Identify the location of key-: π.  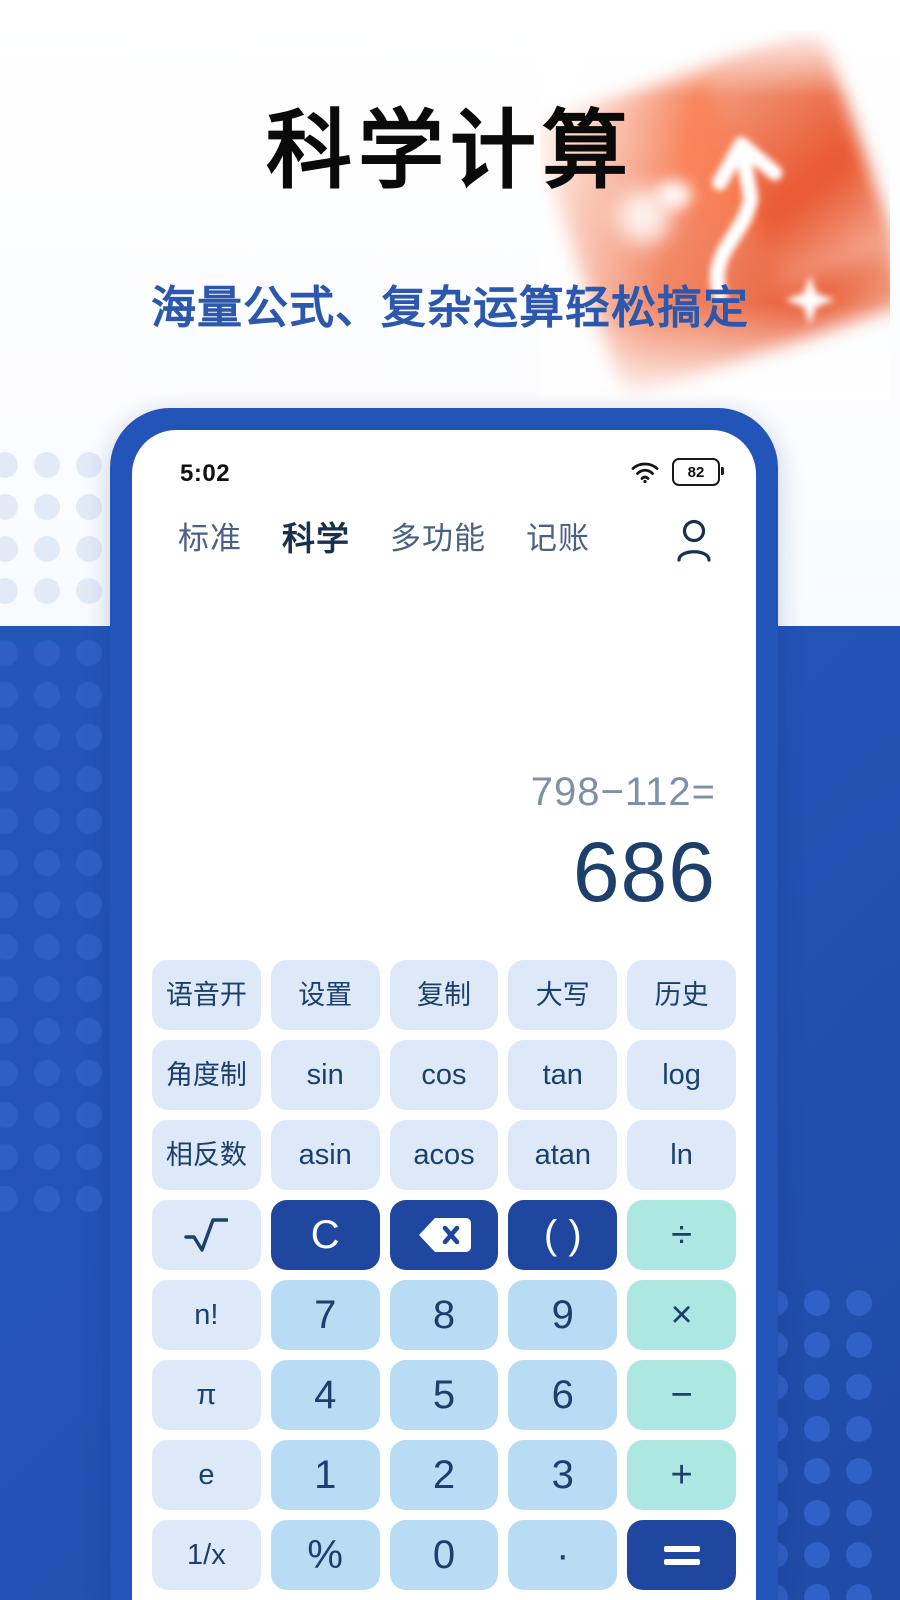
(206, 1395).